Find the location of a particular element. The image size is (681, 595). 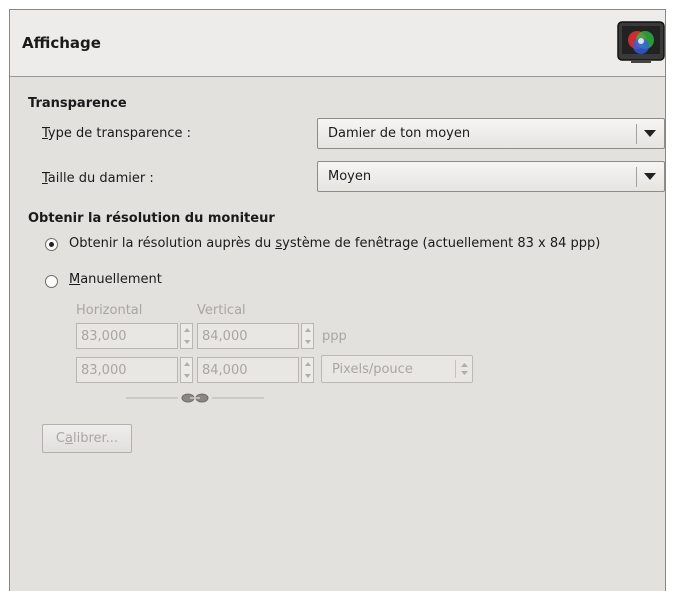

checker-size-select: Moyen is located at coordinates (491, 176).